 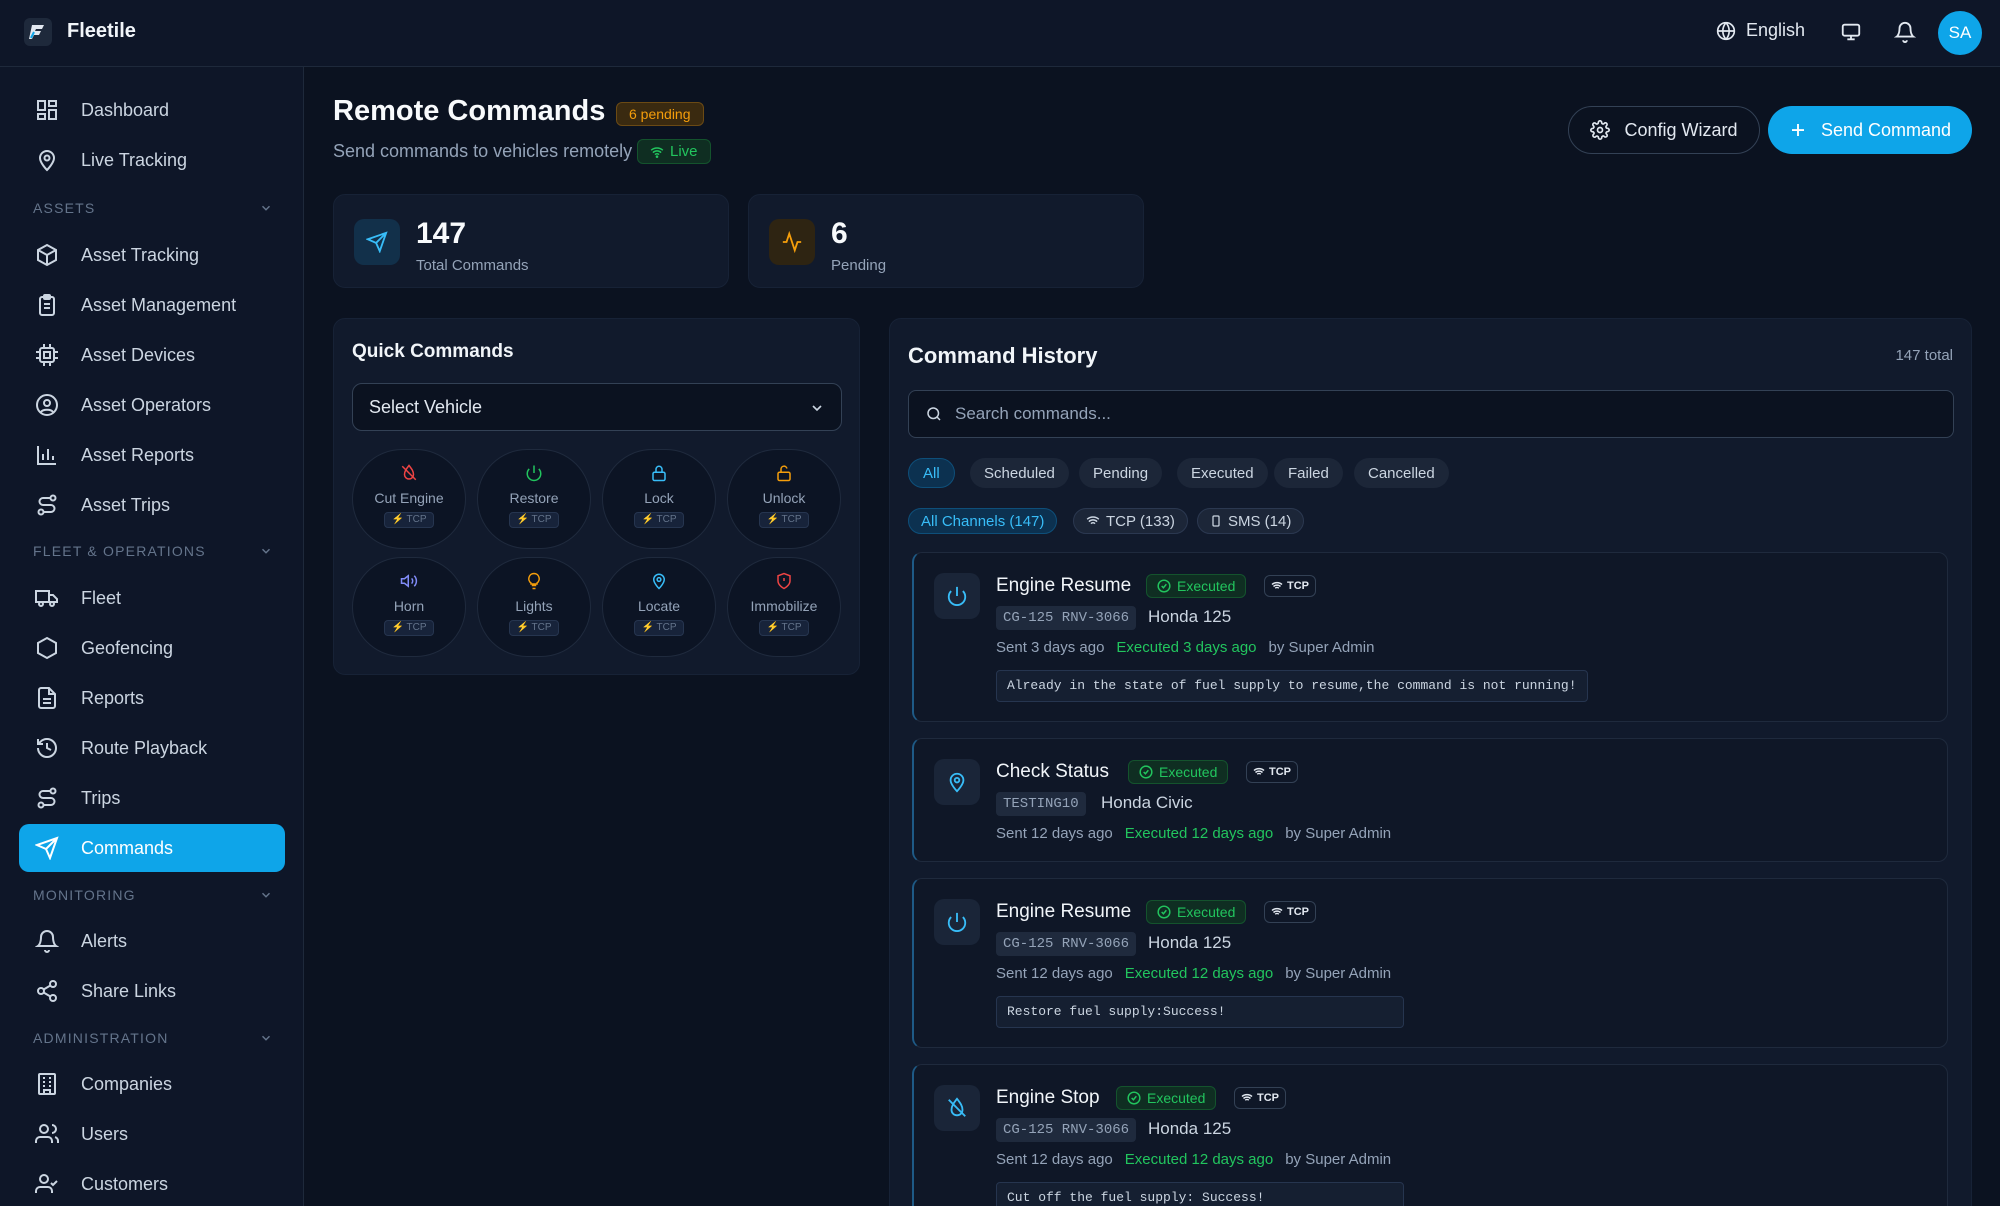 I want to click on vehicle-name: Honda Civic, so click(x=1147, y=802).